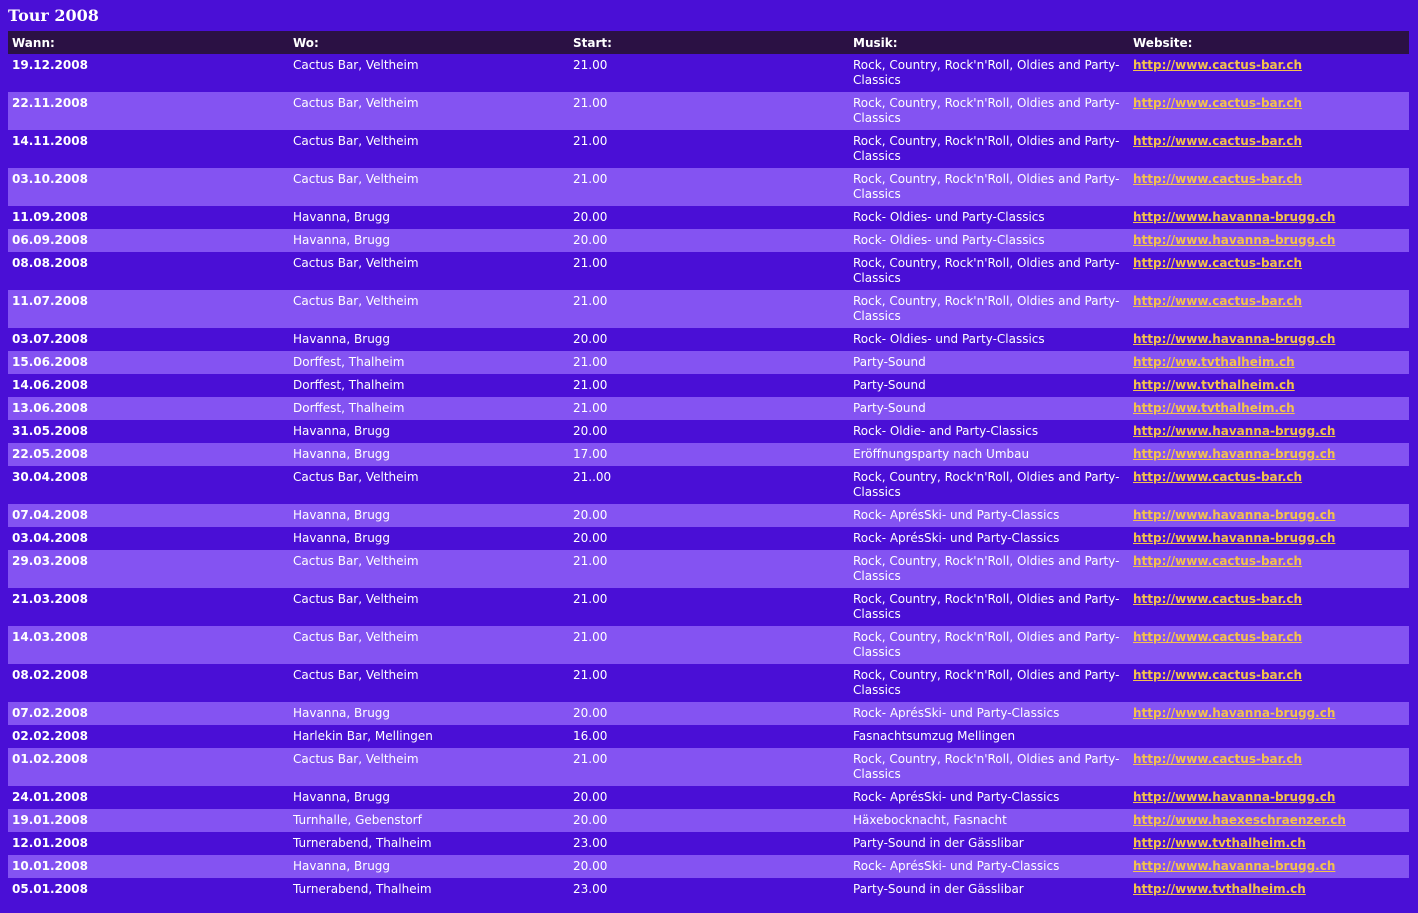 The width and height of the screenshot is (1418, 913). Describe the element at coordinates (50, 301) in the screenshot. I see `date-cell: 11.07.2008` at that location.